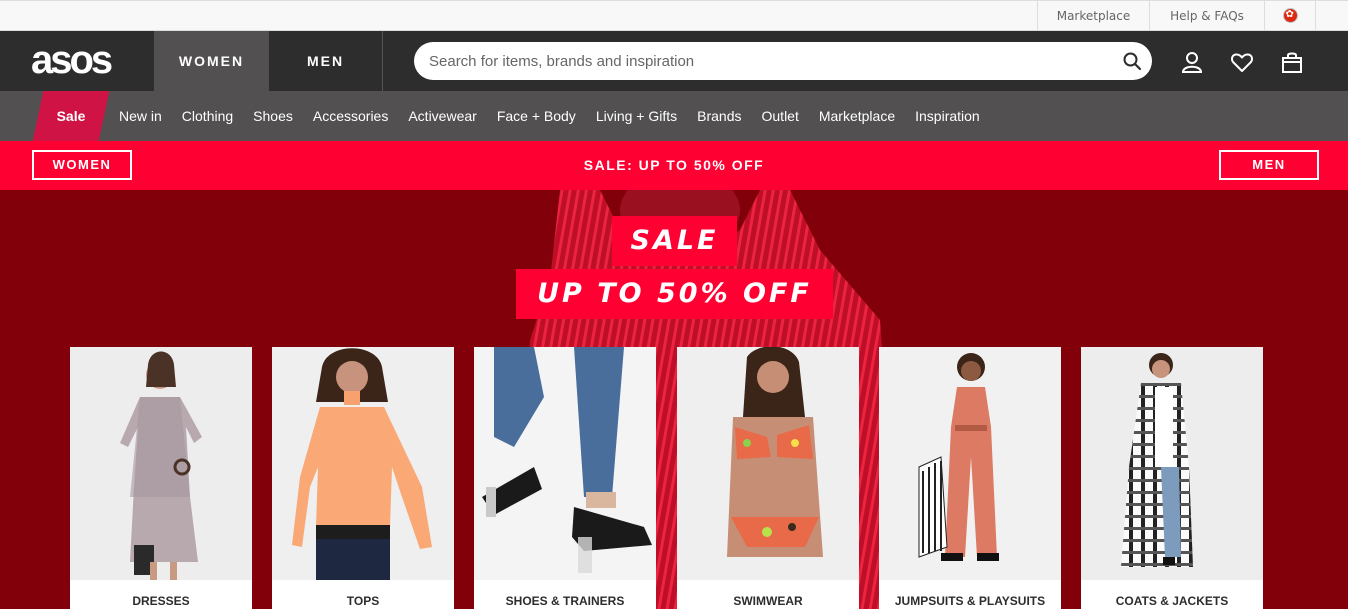 The height and width of the screenshot is (609, 1348). I want to click on category-label-shoes-trainers: SHOES & TRAINERS, so click(565, 594).